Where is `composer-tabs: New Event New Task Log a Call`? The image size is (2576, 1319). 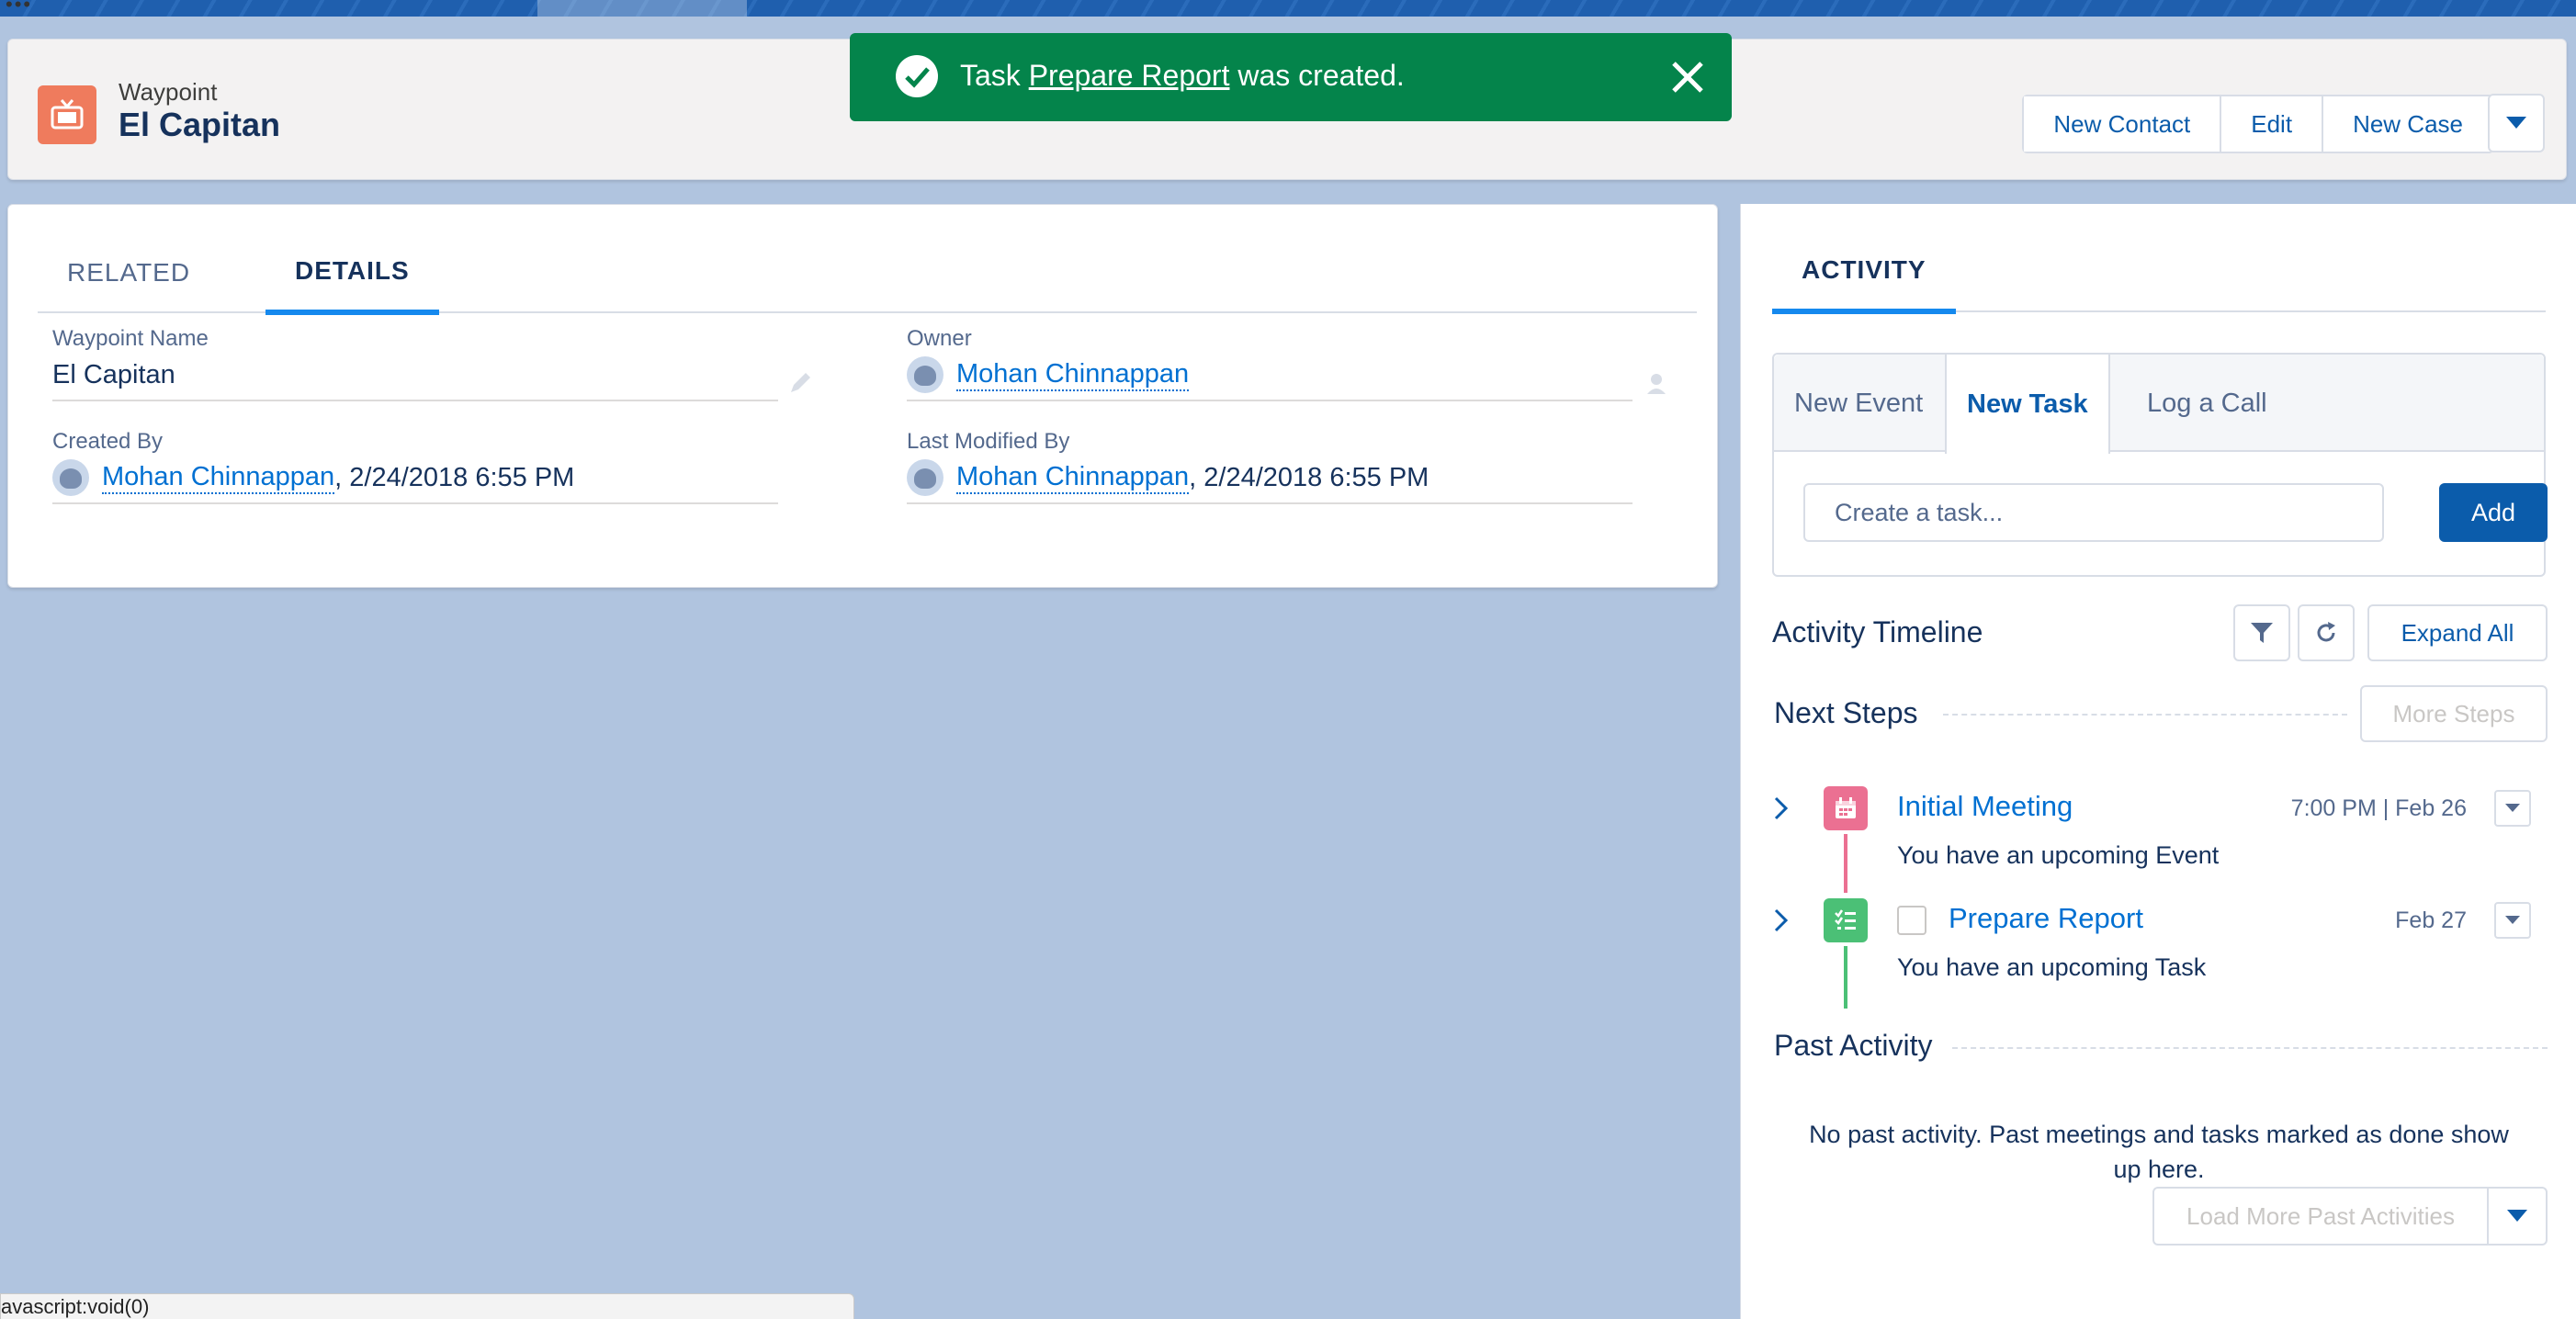 composer-tabs: New Event New Task Log a Call is located at coordinates (2159, 404).